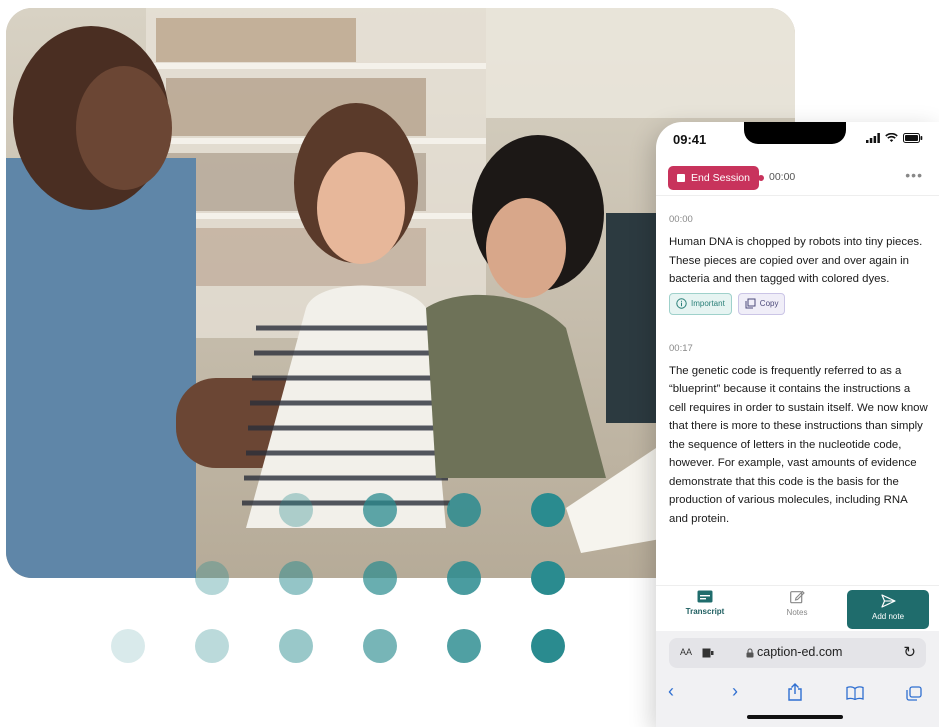 The image size is (939, 727). I want to click on end-session-button: End Session, so click(713, 178).